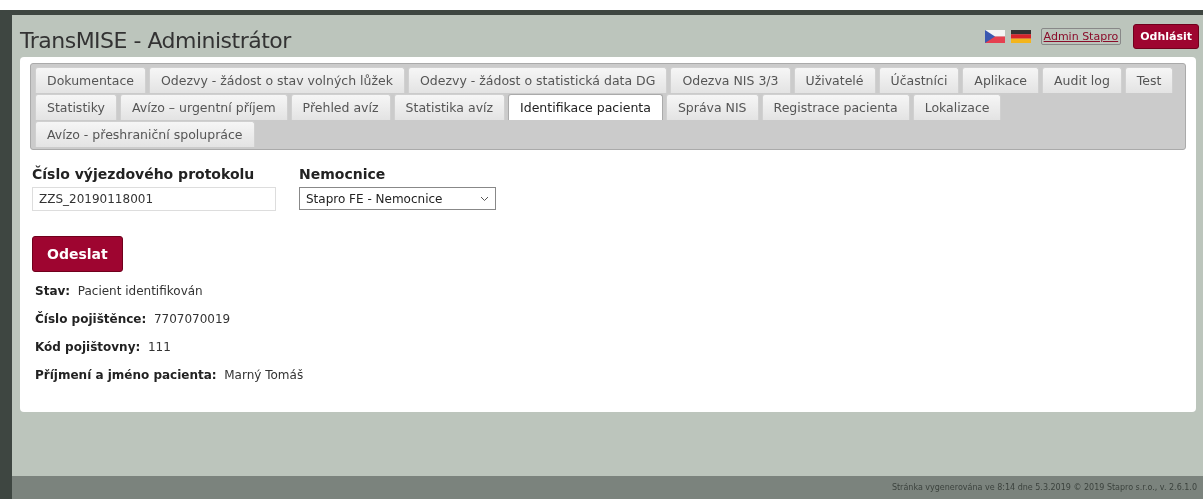 The image size is (1203, 499). I want to click on field-label: Nemocnice, so click(343, 174).